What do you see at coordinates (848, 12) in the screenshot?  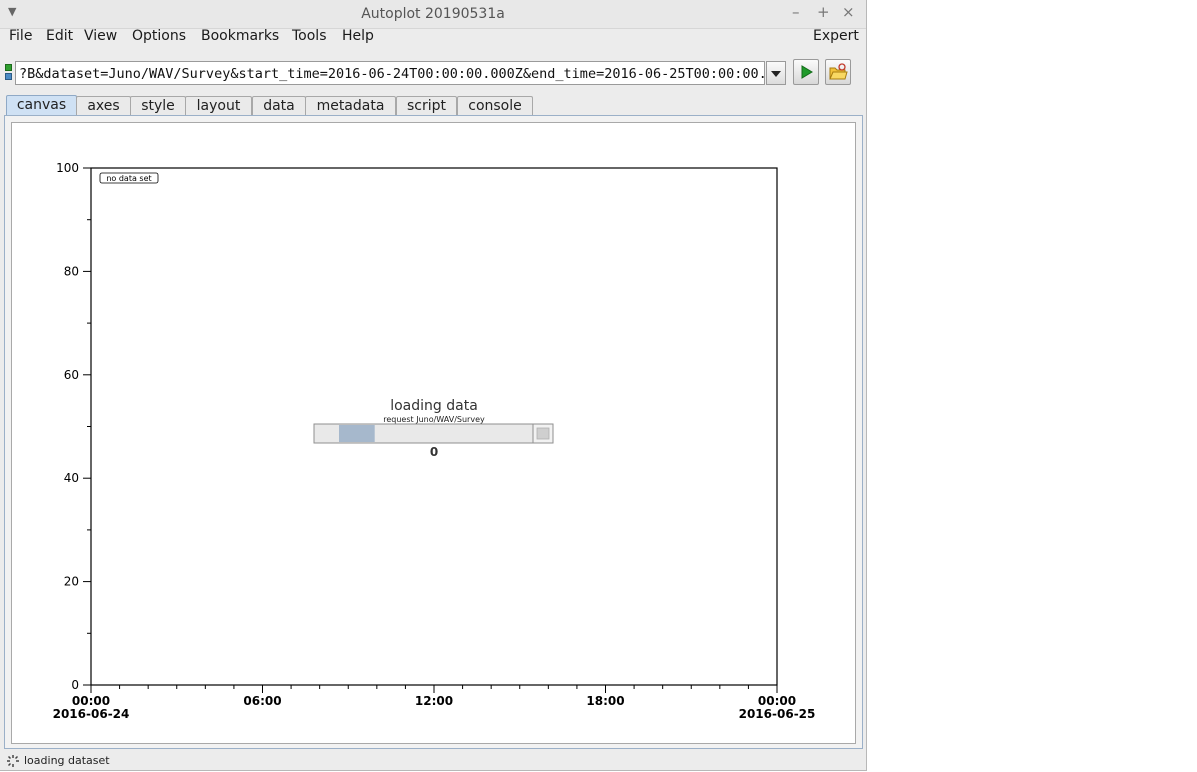 I see `close-icon: ×` at bounding box center [848, 12].